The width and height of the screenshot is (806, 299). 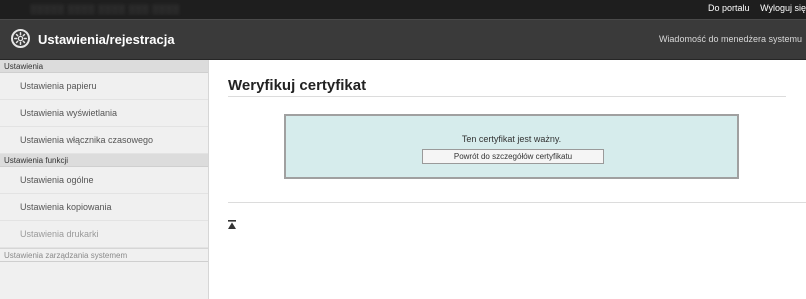 What do you see at coordinates (729, 8) in the screenshot?
I see `portal-link: Do portalu` at bounding box center [729, 8].